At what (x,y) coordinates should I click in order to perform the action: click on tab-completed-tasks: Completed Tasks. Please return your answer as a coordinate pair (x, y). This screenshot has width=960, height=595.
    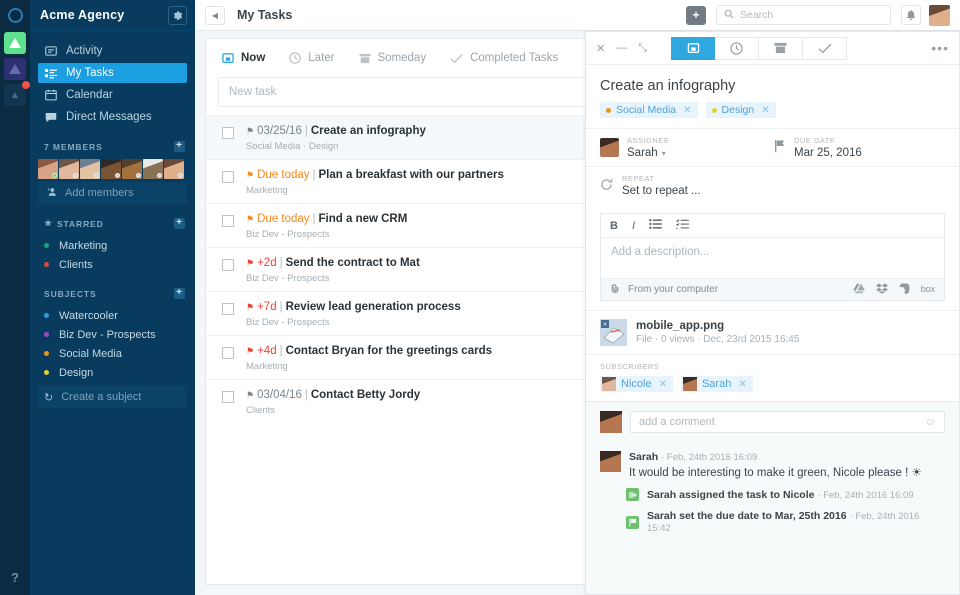
    Looking at the image, I should click on (504, 58).